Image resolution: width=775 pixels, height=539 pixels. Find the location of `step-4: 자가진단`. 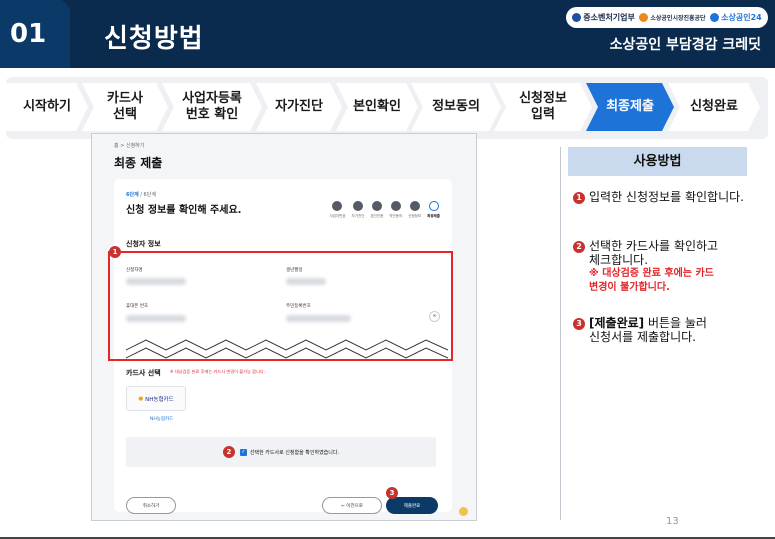

step-4: 자가진단 is located at coordinates (299, 107).